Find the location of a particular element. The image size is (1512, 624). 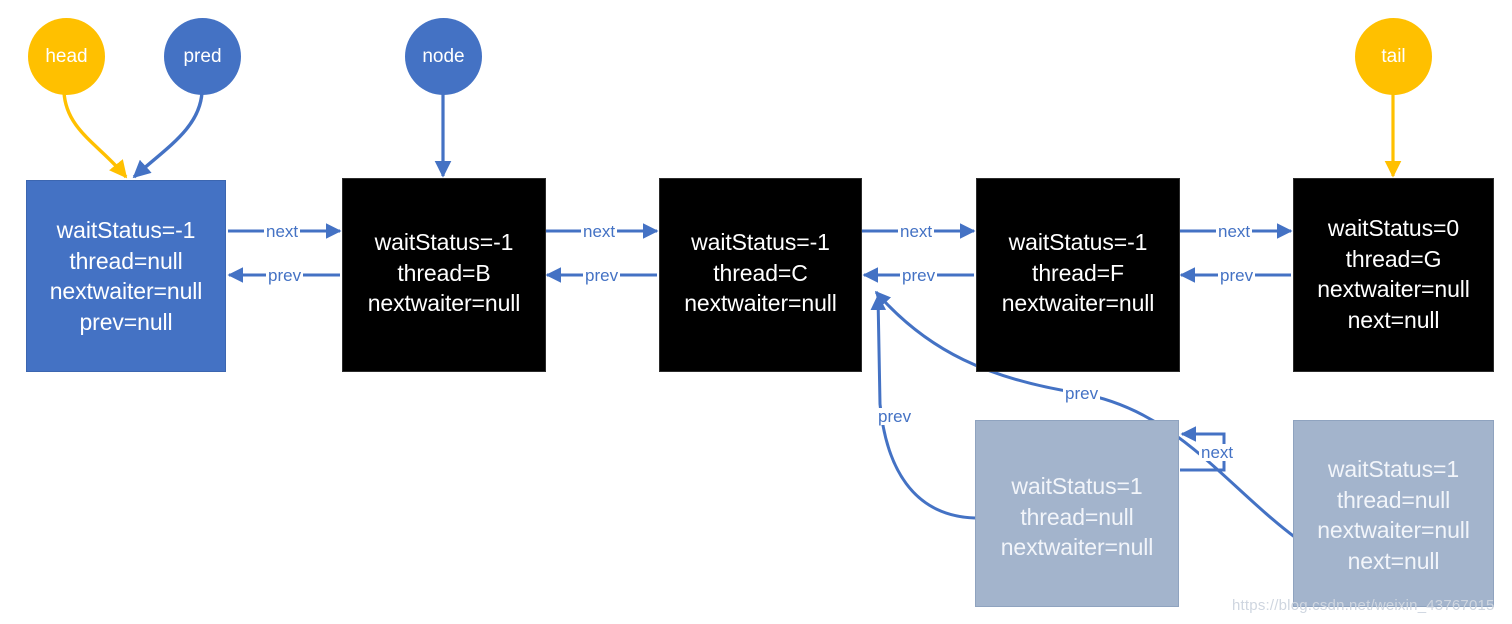

node-box-thread-c: waitStatus=-1 thread=C nextwaiter=null is located at coordinates (760, 275).